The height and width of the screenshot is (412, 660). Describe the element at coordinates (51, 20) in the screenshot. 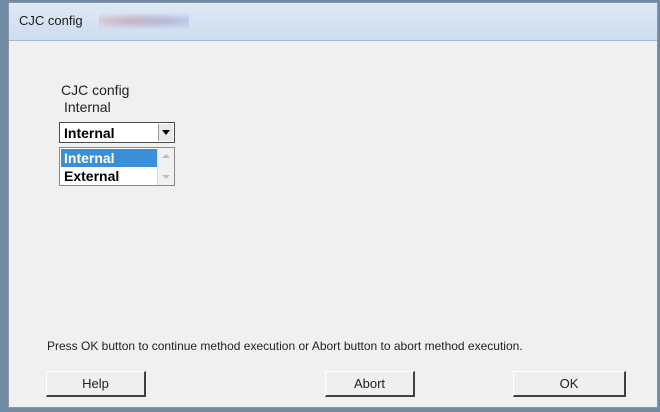

I see `window-title: CJC config` at that location.